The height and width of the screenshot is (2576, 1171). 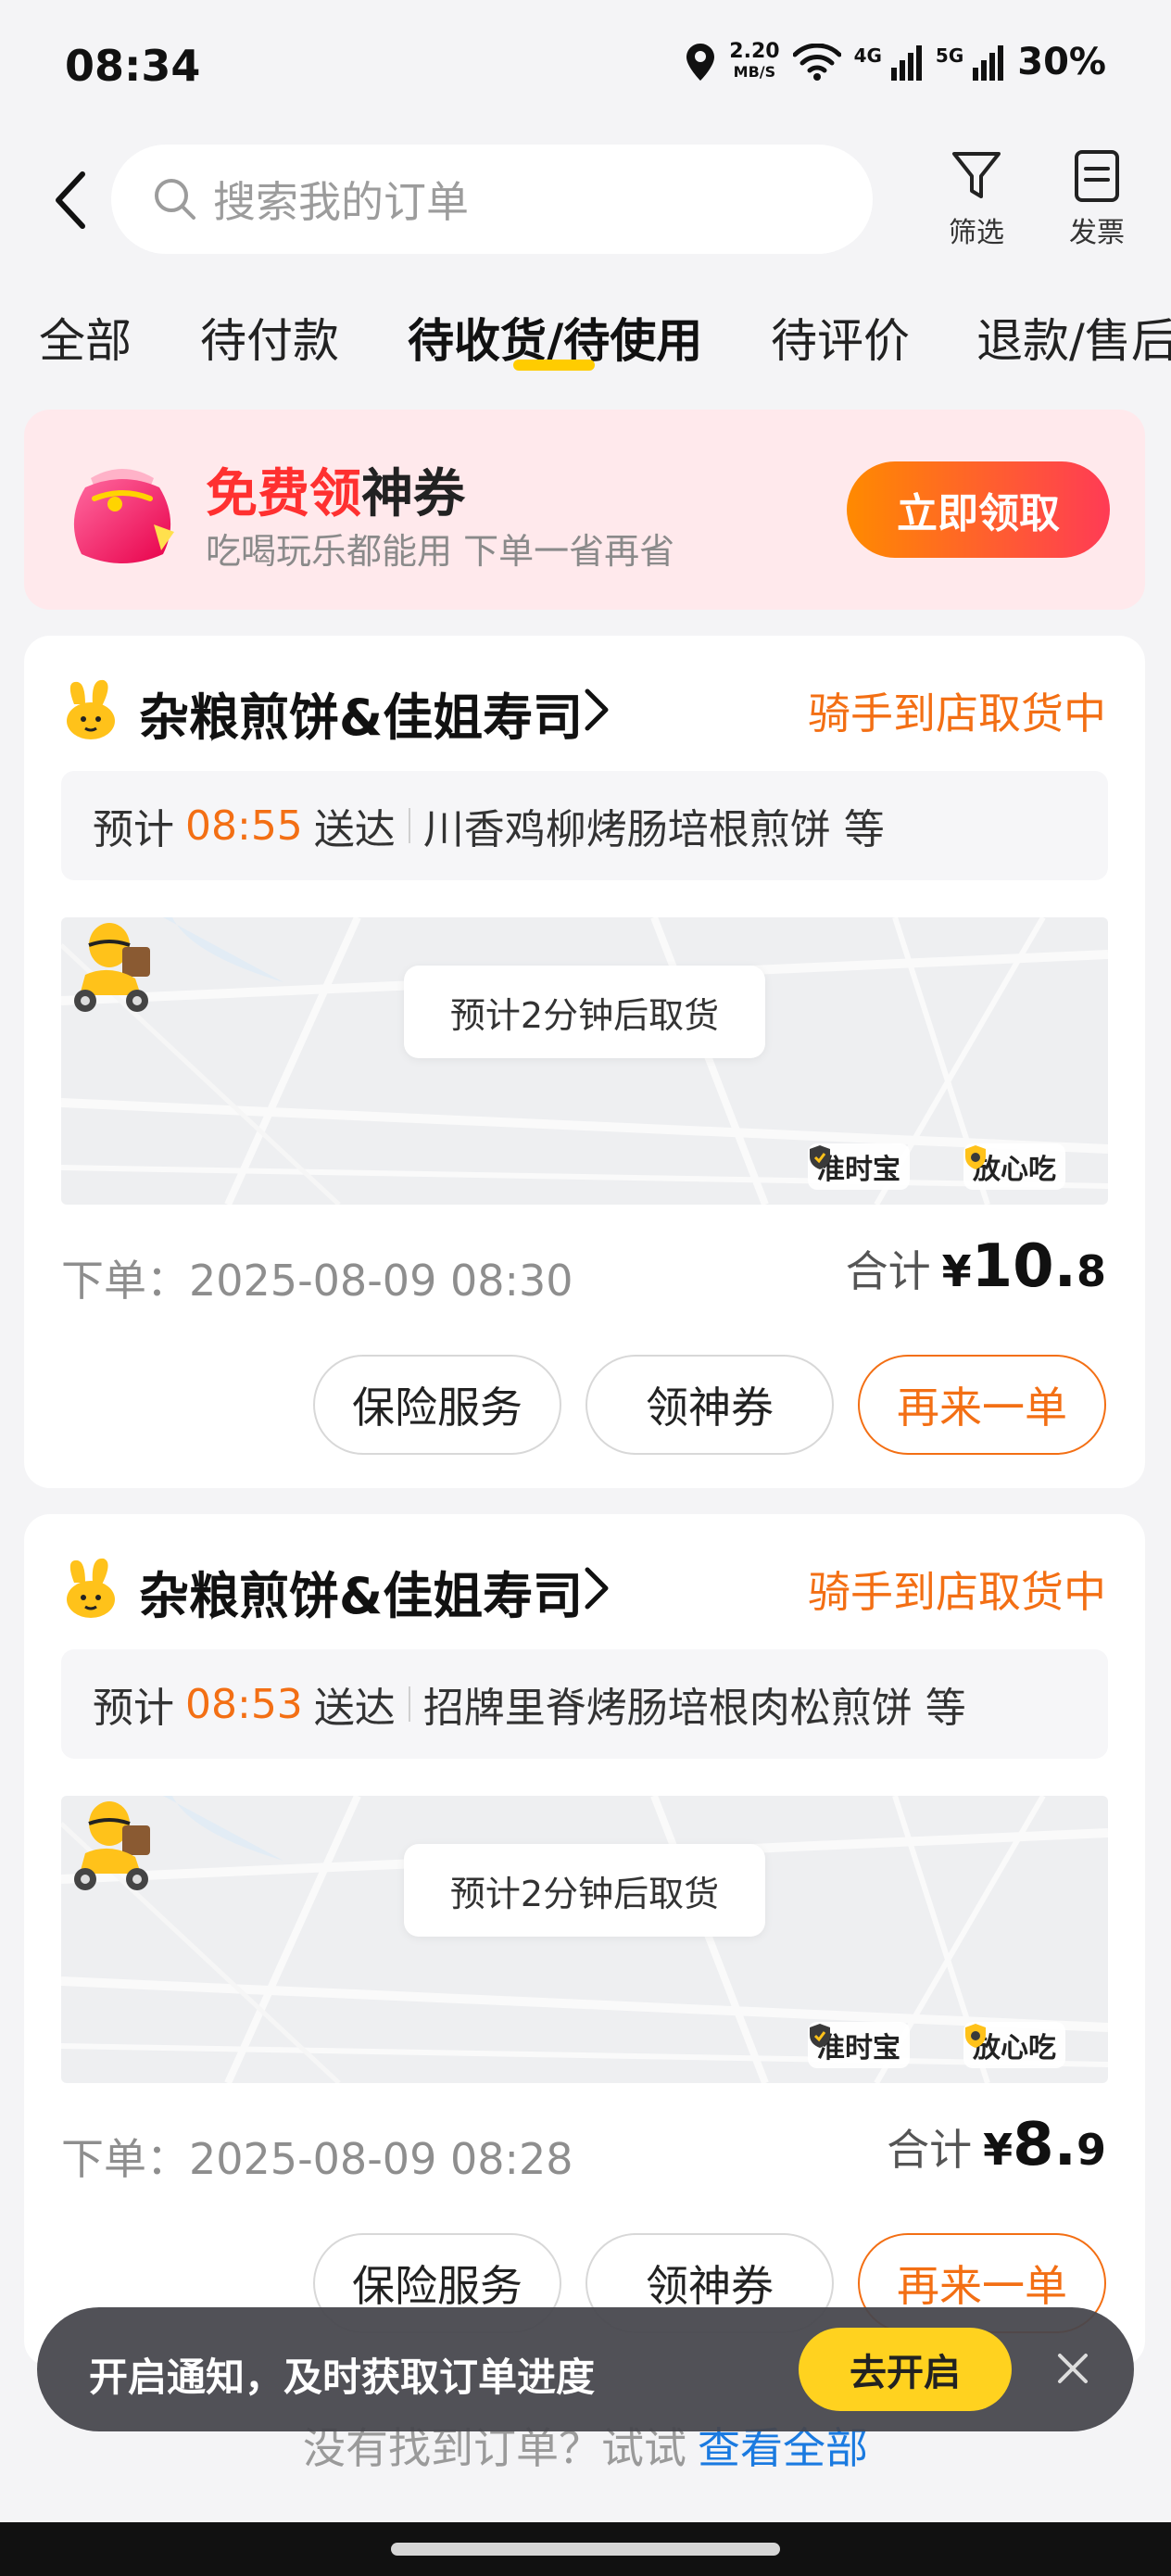 What do you see at coordinates (585, 69) in the screenshot?
I see `status-bar: 08:34 2.20 MB/S 4G 5G 30%` at bounding box center [585, 69].